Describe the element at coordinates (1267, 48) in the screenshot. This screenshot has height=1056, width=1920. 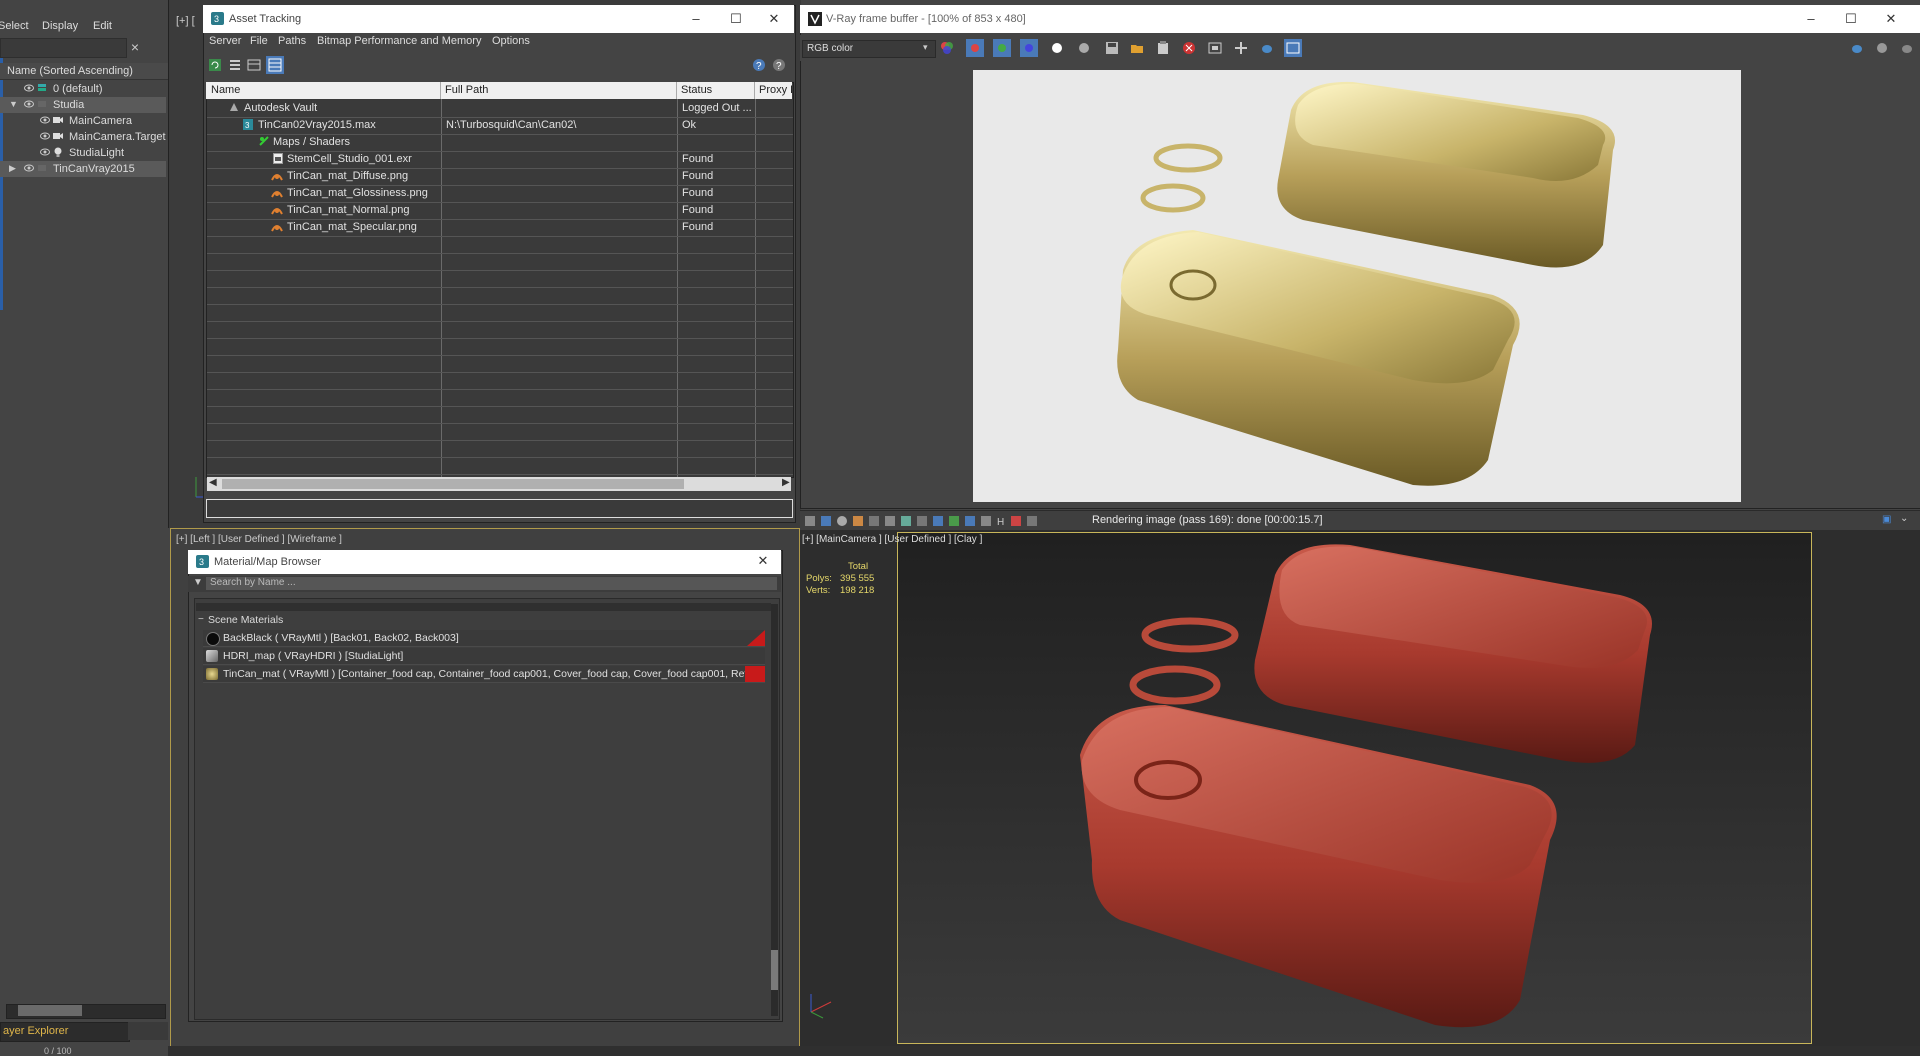
I see `teapot-render-icon` at that location.